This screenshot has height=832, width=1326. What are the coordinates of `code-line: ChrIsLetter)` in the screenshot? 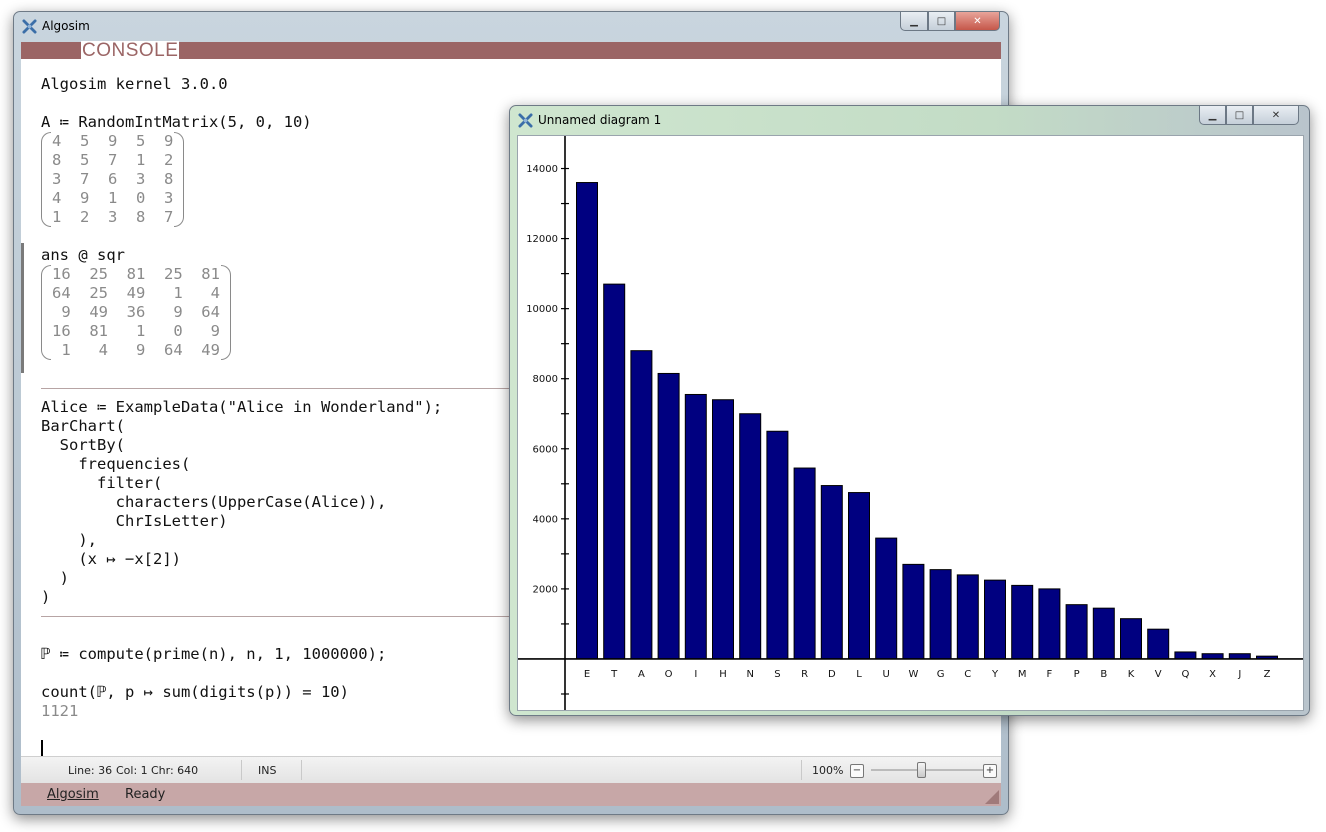 It's located at (134, 521).